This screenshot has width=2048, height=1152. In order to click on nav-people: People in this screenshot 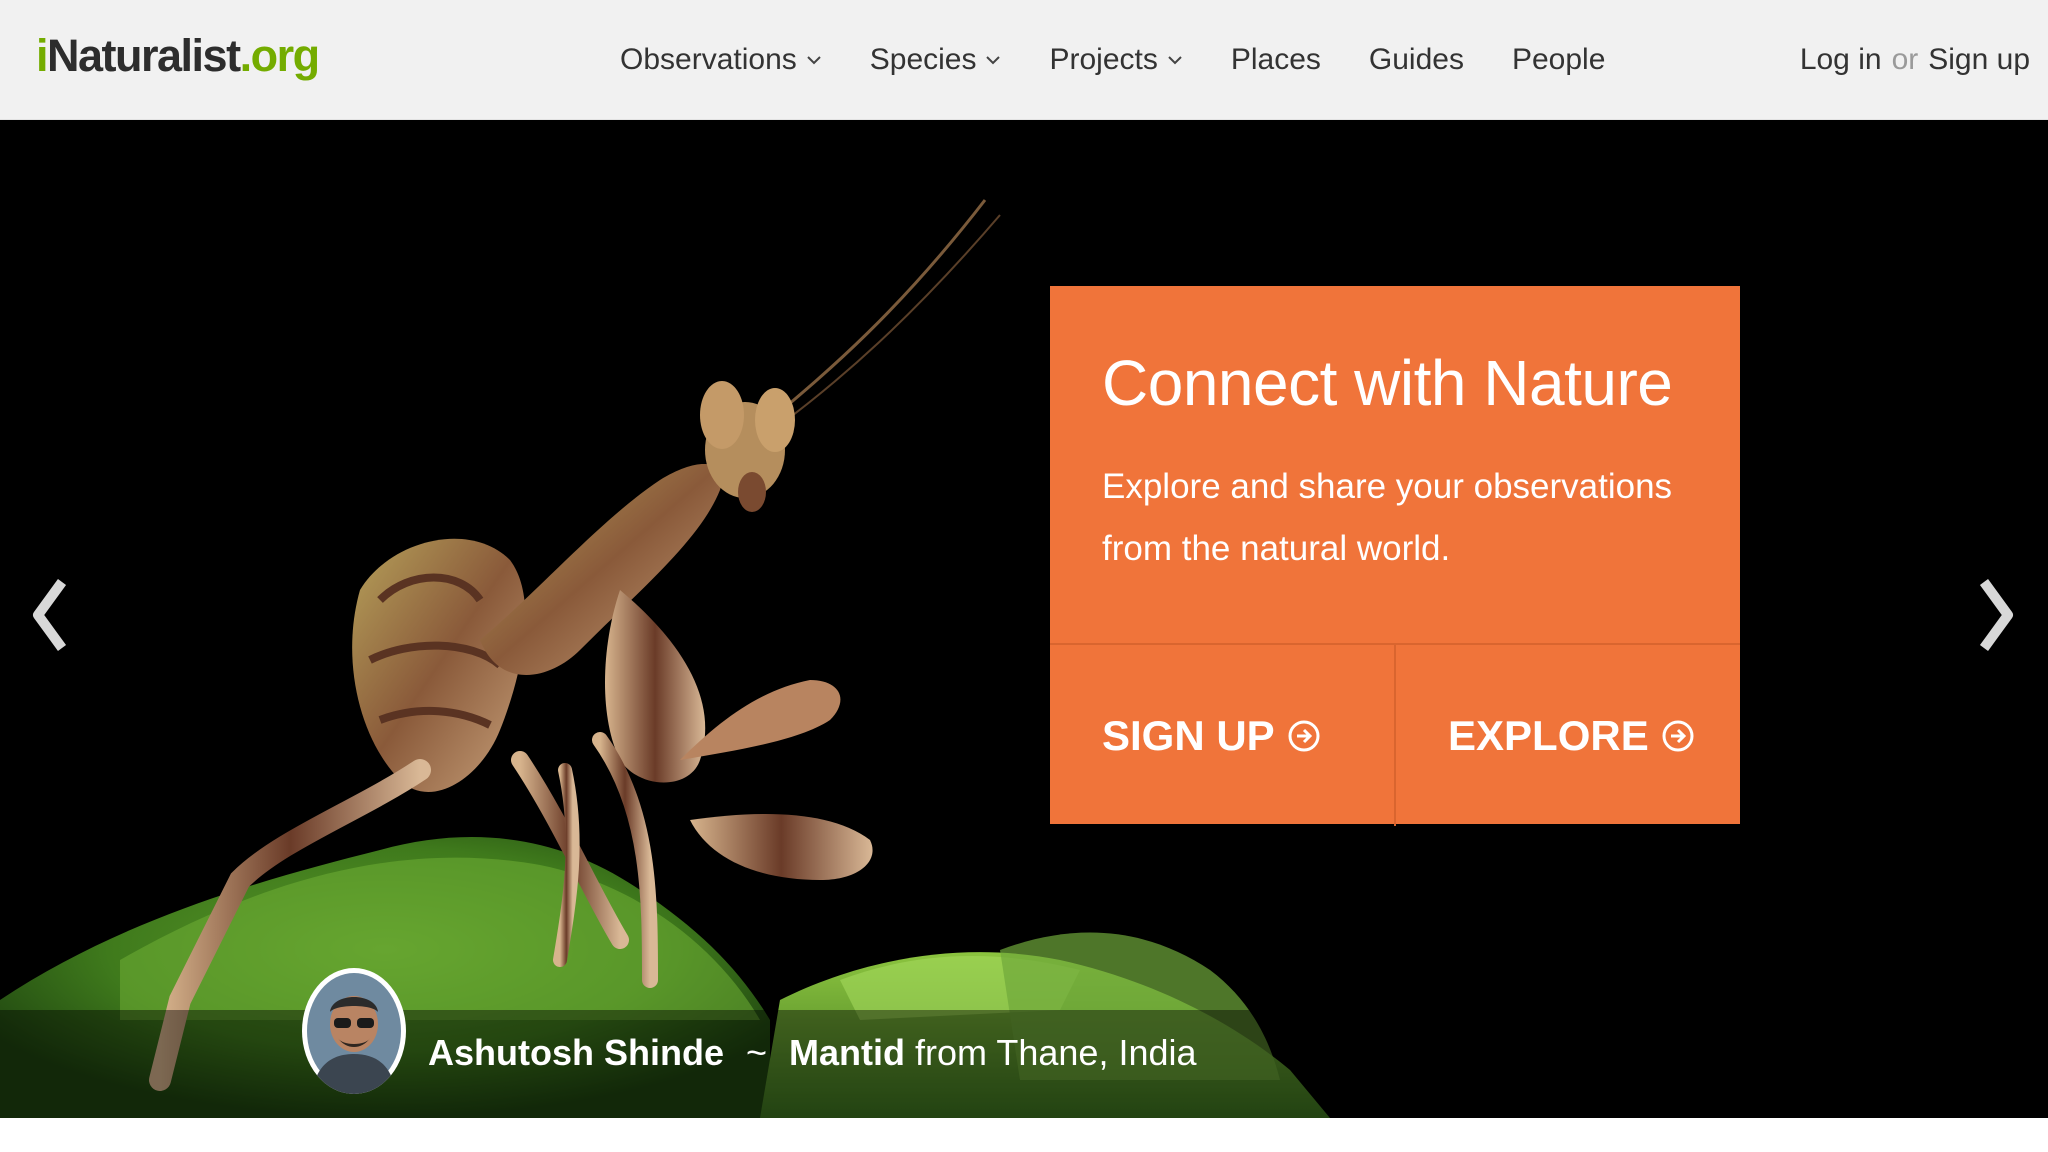, I will do `click(1558, 60)`.